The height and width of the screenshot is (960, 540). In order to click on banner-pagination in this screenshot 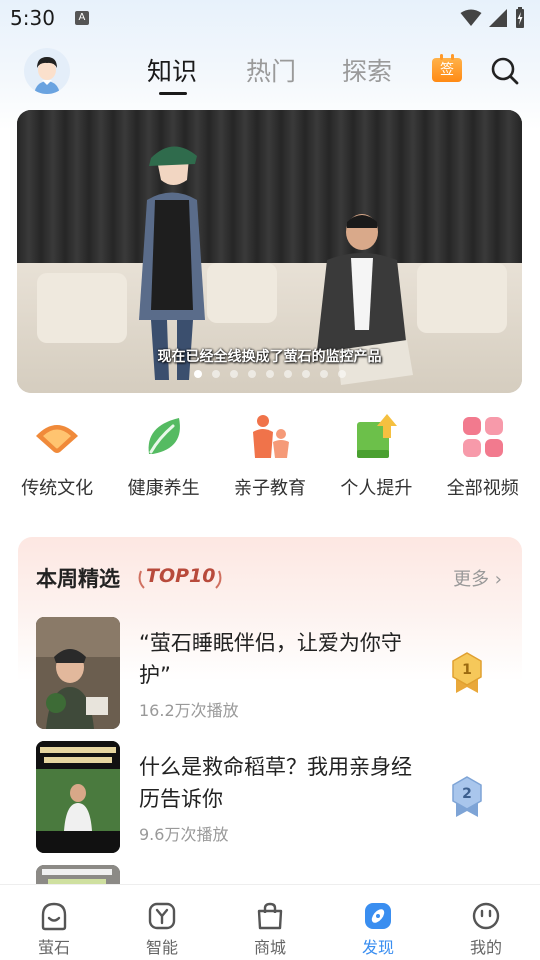, I will do `click(269, 374)`.